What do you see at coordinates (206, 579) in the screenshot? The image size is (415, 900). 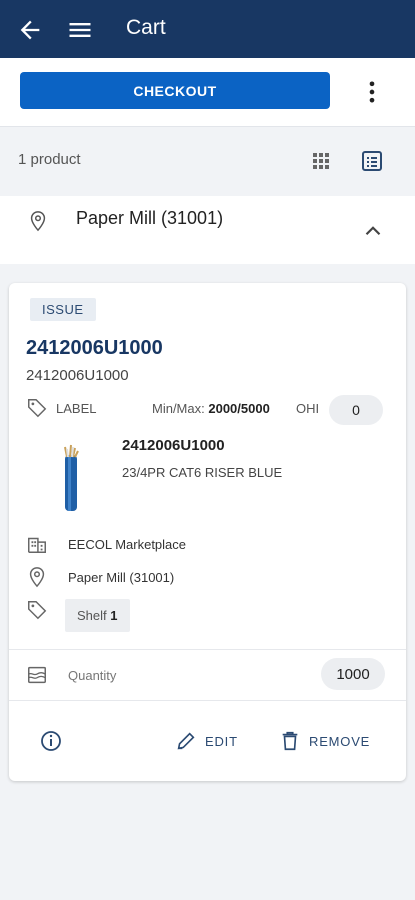 I see `location-row: Paper Mill (31001)` at bounding box center [206, 579].